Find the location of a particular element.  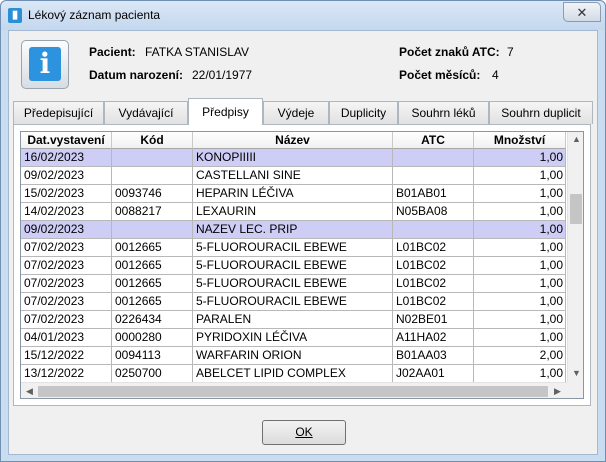

horizontal-scrollbar: ◀ ▶ is located at coordinates (294, 390).